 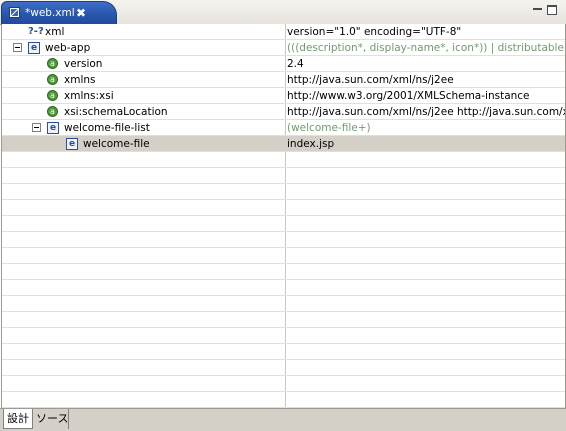 I want to click on node-name-cell: a xmlns, so click(x=143, y=80).